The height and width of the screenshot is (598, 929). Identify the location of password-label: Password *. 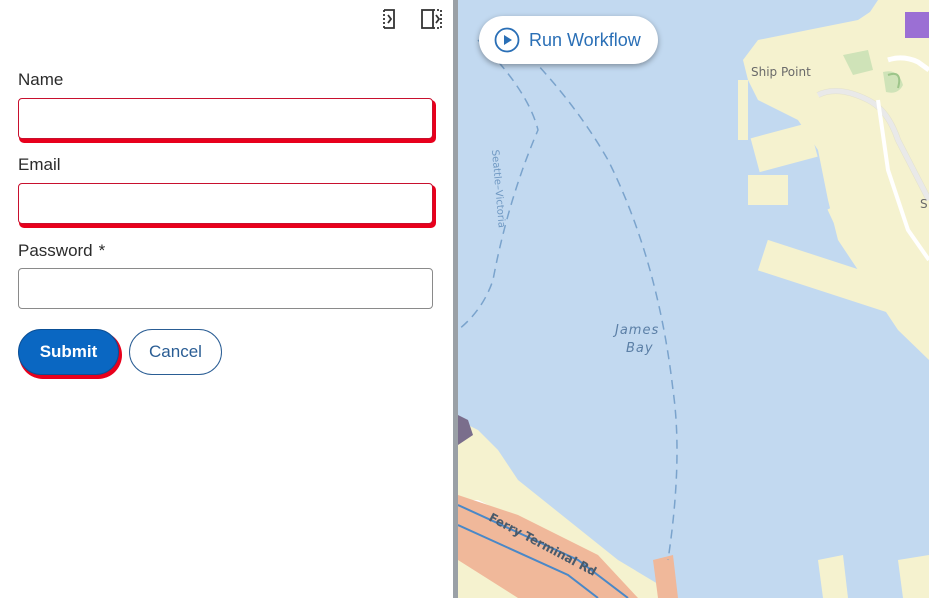
(61, 251).